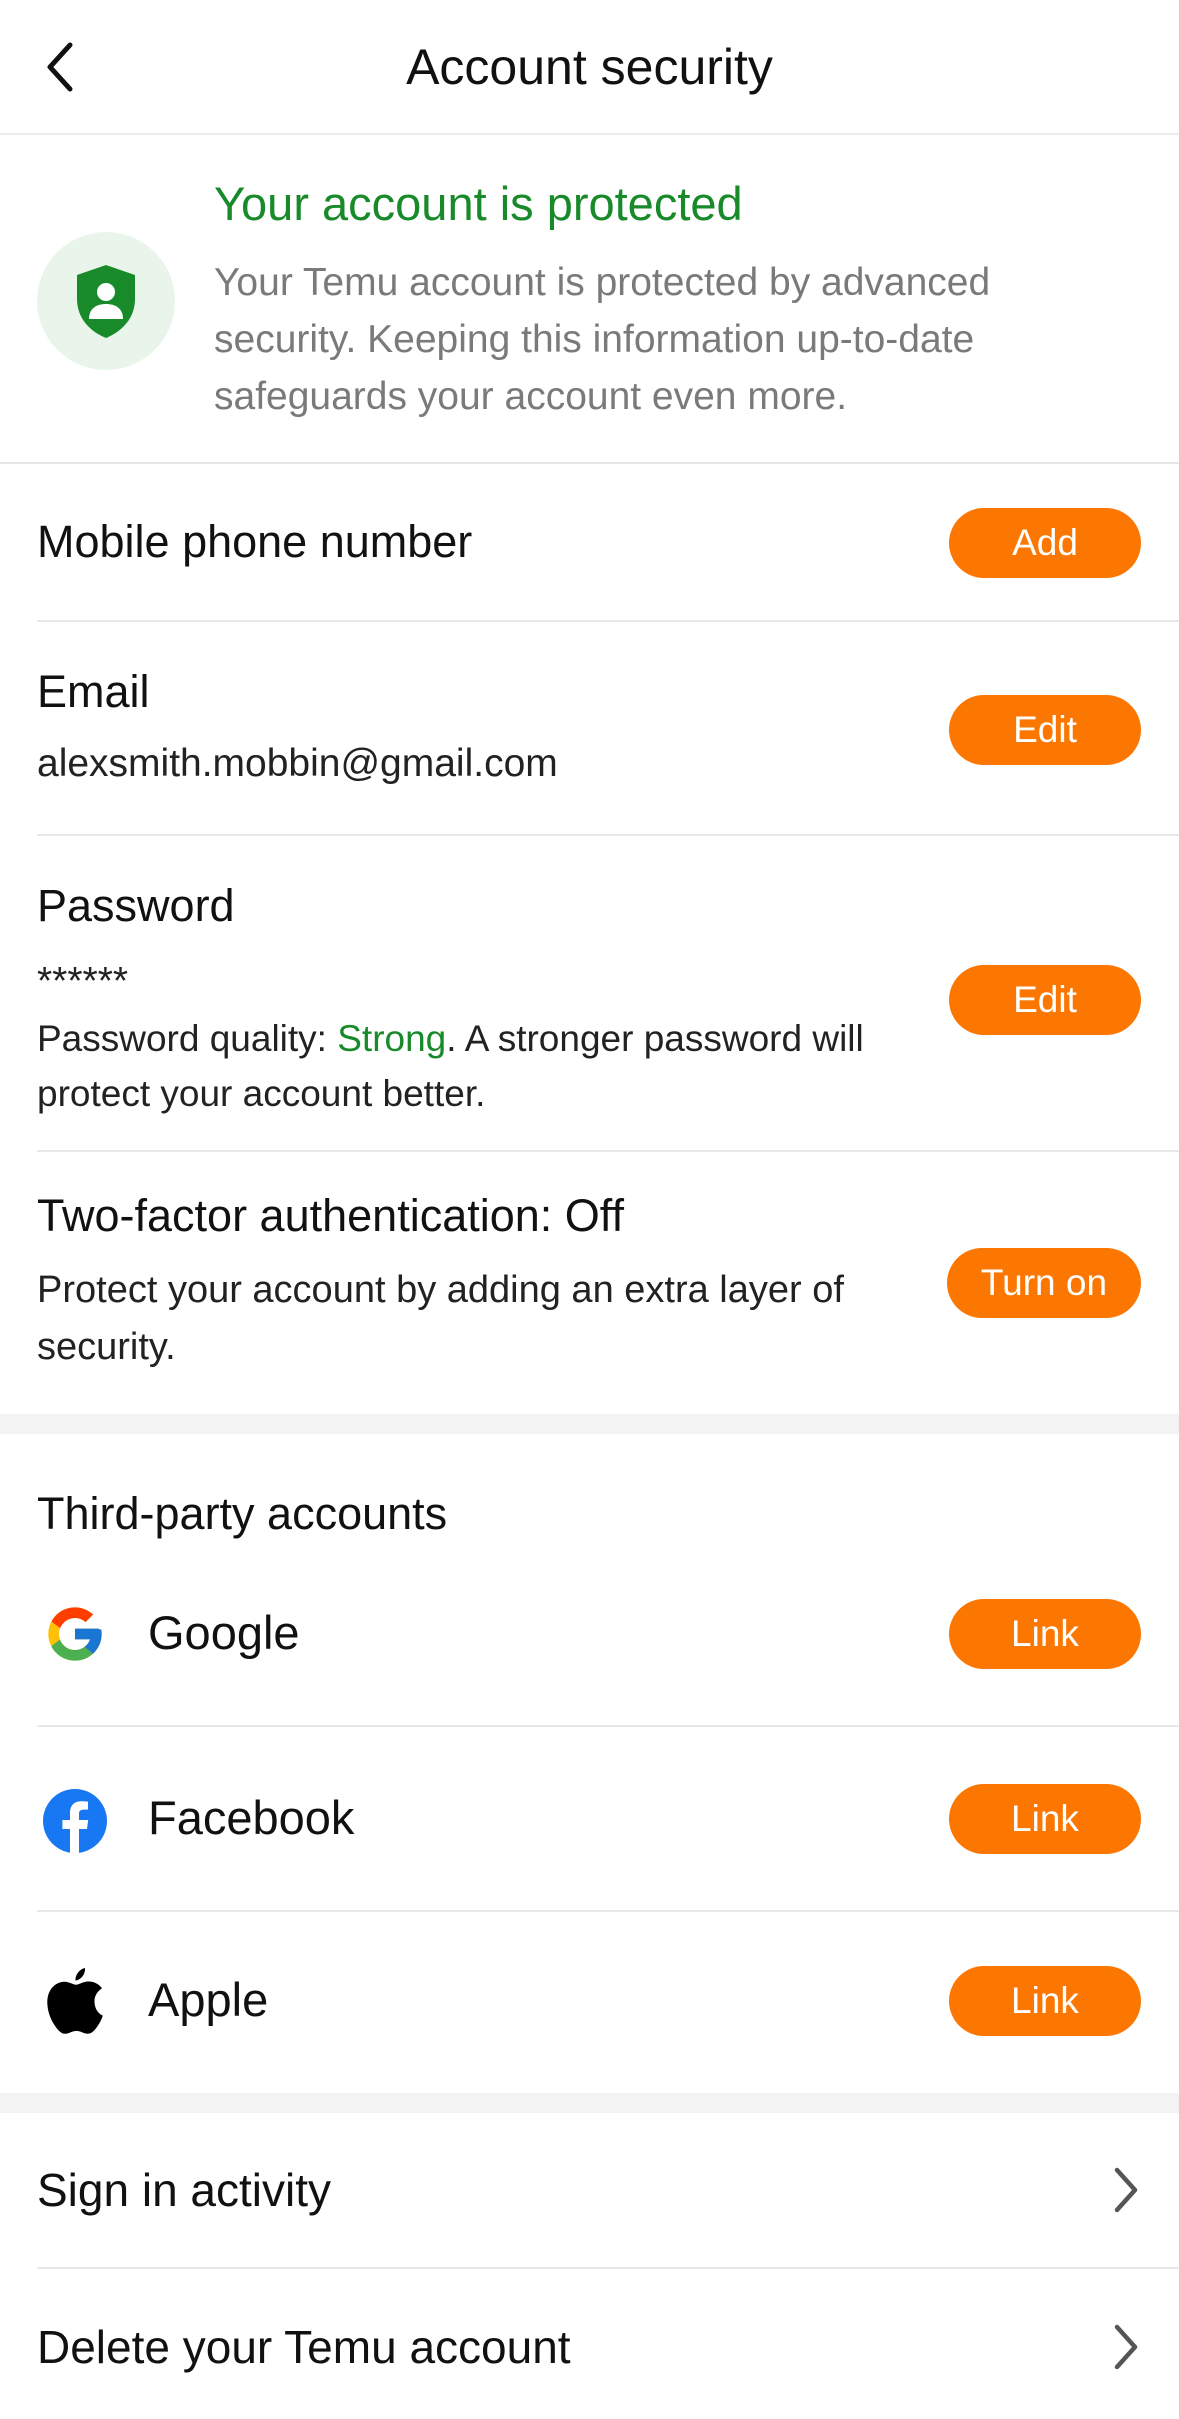  I want to click on apple-icon, so click(75, 1999).